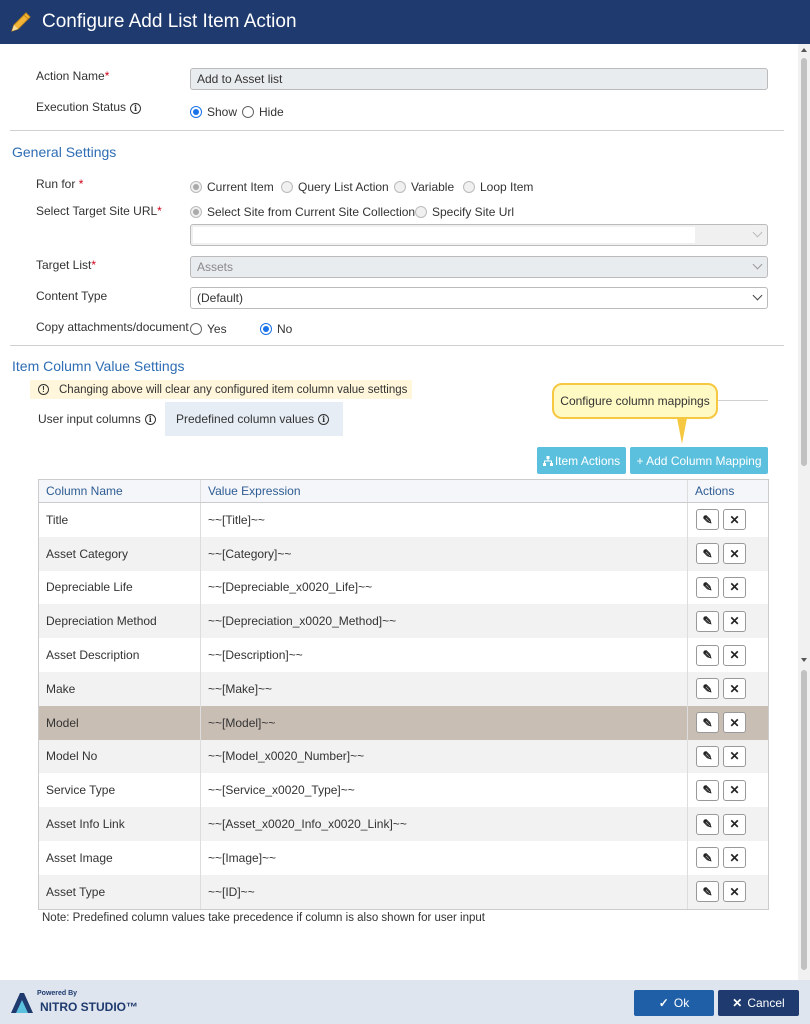  Describe the element at coordinates (804, 820) in the screenshot. I see `scrollbar-thumb-lower` at that location.